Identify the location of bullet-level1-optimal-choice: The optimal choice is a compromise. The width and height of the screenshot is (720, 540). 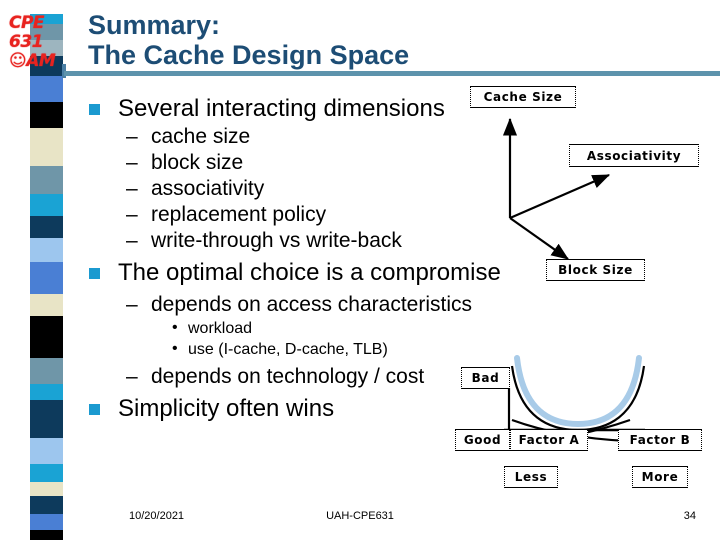
(301, 273).